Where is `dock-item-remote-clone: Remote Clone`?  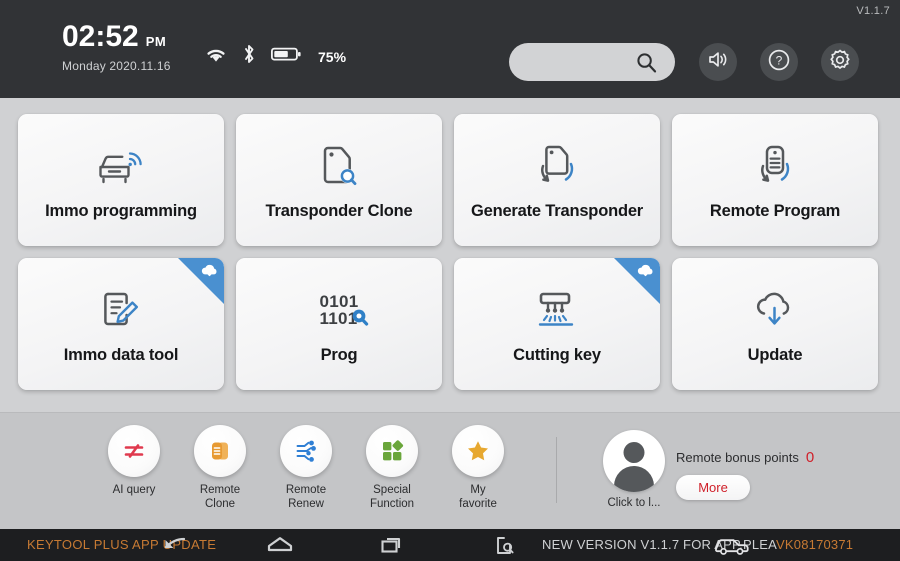 dock-item-remote-clone: Remote Clone is located at coordinates (220, 468).